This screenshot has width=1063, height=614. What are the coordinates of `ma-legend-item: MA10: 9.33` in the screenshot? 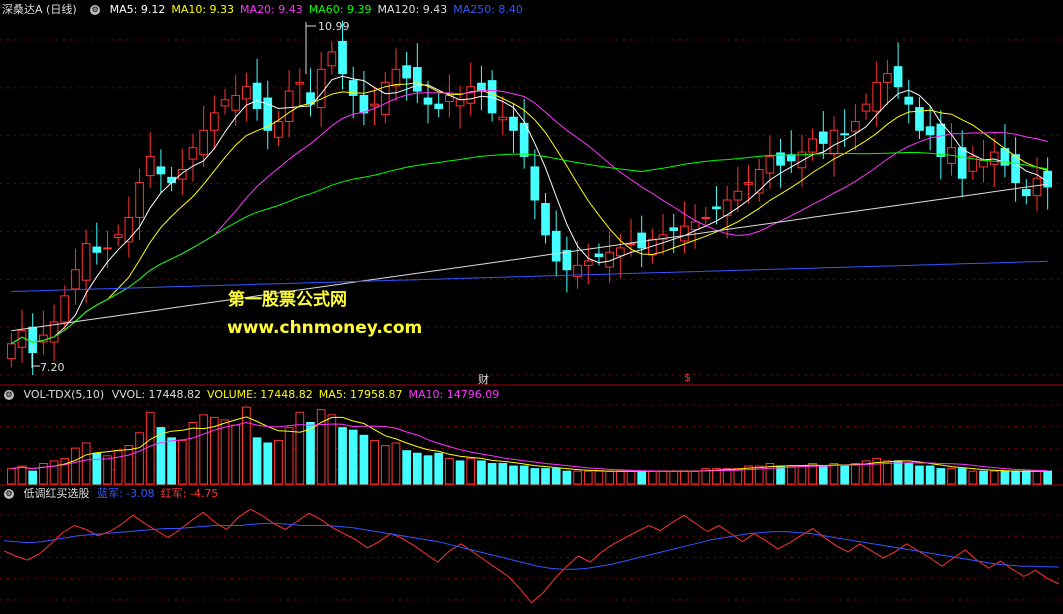 It's located at (203, 9).